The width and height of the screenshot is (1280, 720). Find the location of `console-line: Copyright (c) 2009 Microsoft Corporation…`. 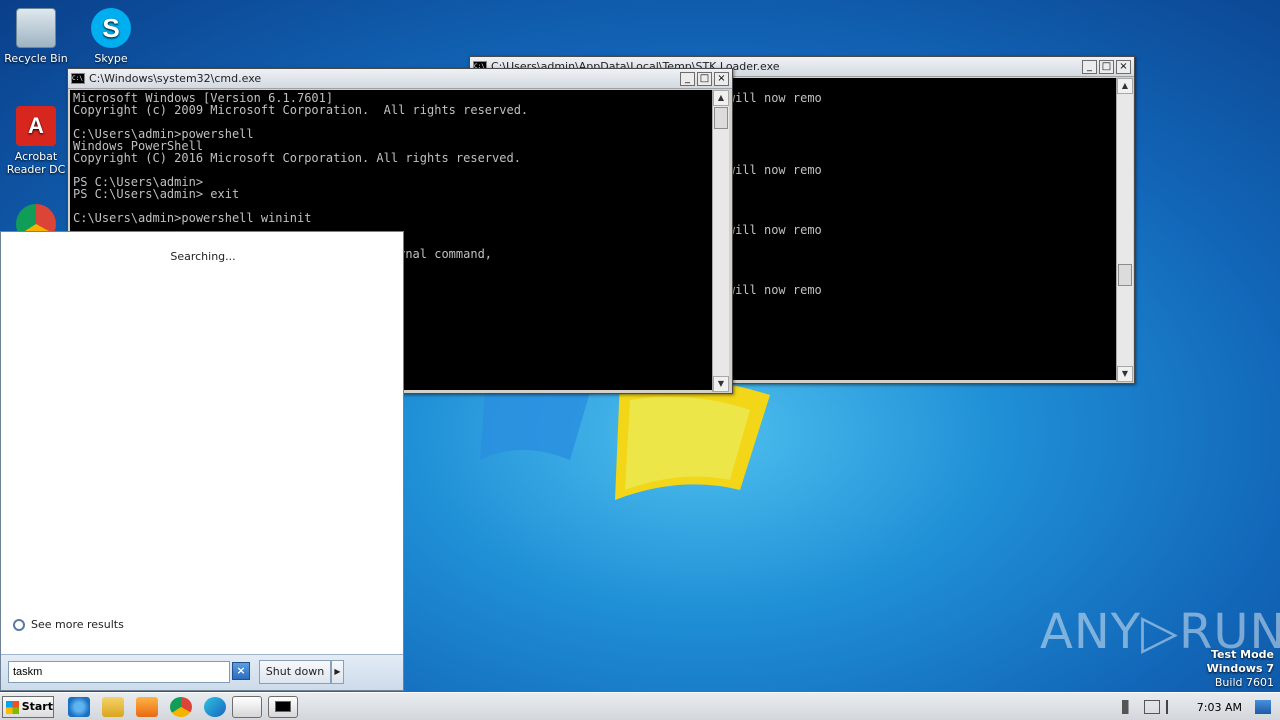

console-line: Copyright (c) 2009 Microsoft Corporation… is located at coordinates (301, 110).